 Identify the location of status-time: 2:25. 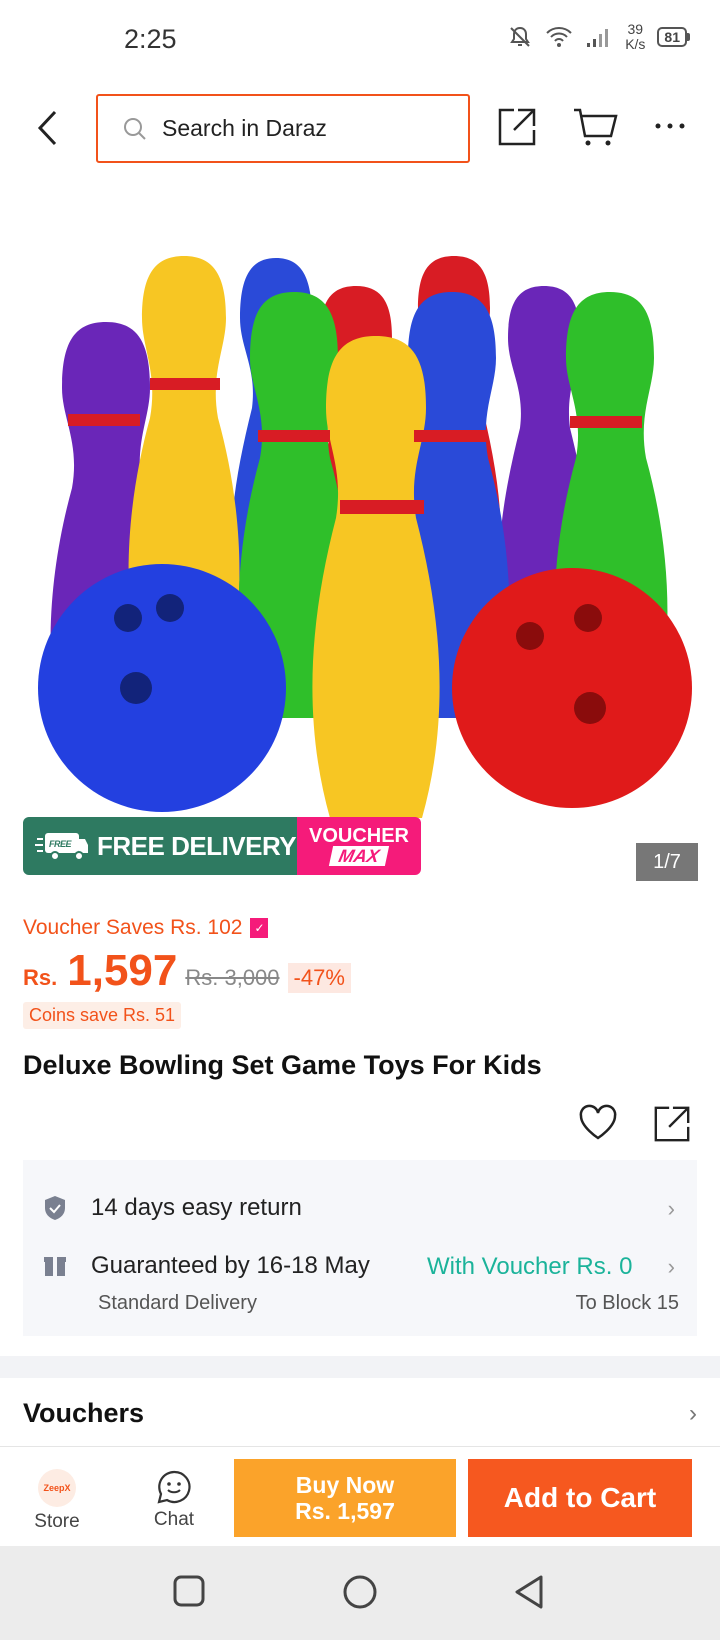
(150, 39).